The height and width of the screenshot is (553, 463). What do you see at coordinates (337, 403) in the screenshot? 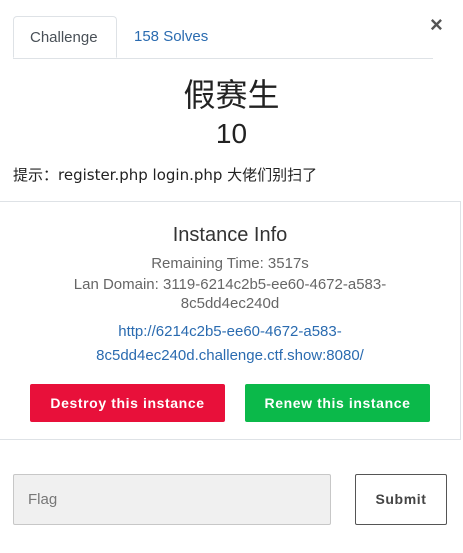
I see `renew-instance-button: Renew this instance` at bounding box center [337, 403].